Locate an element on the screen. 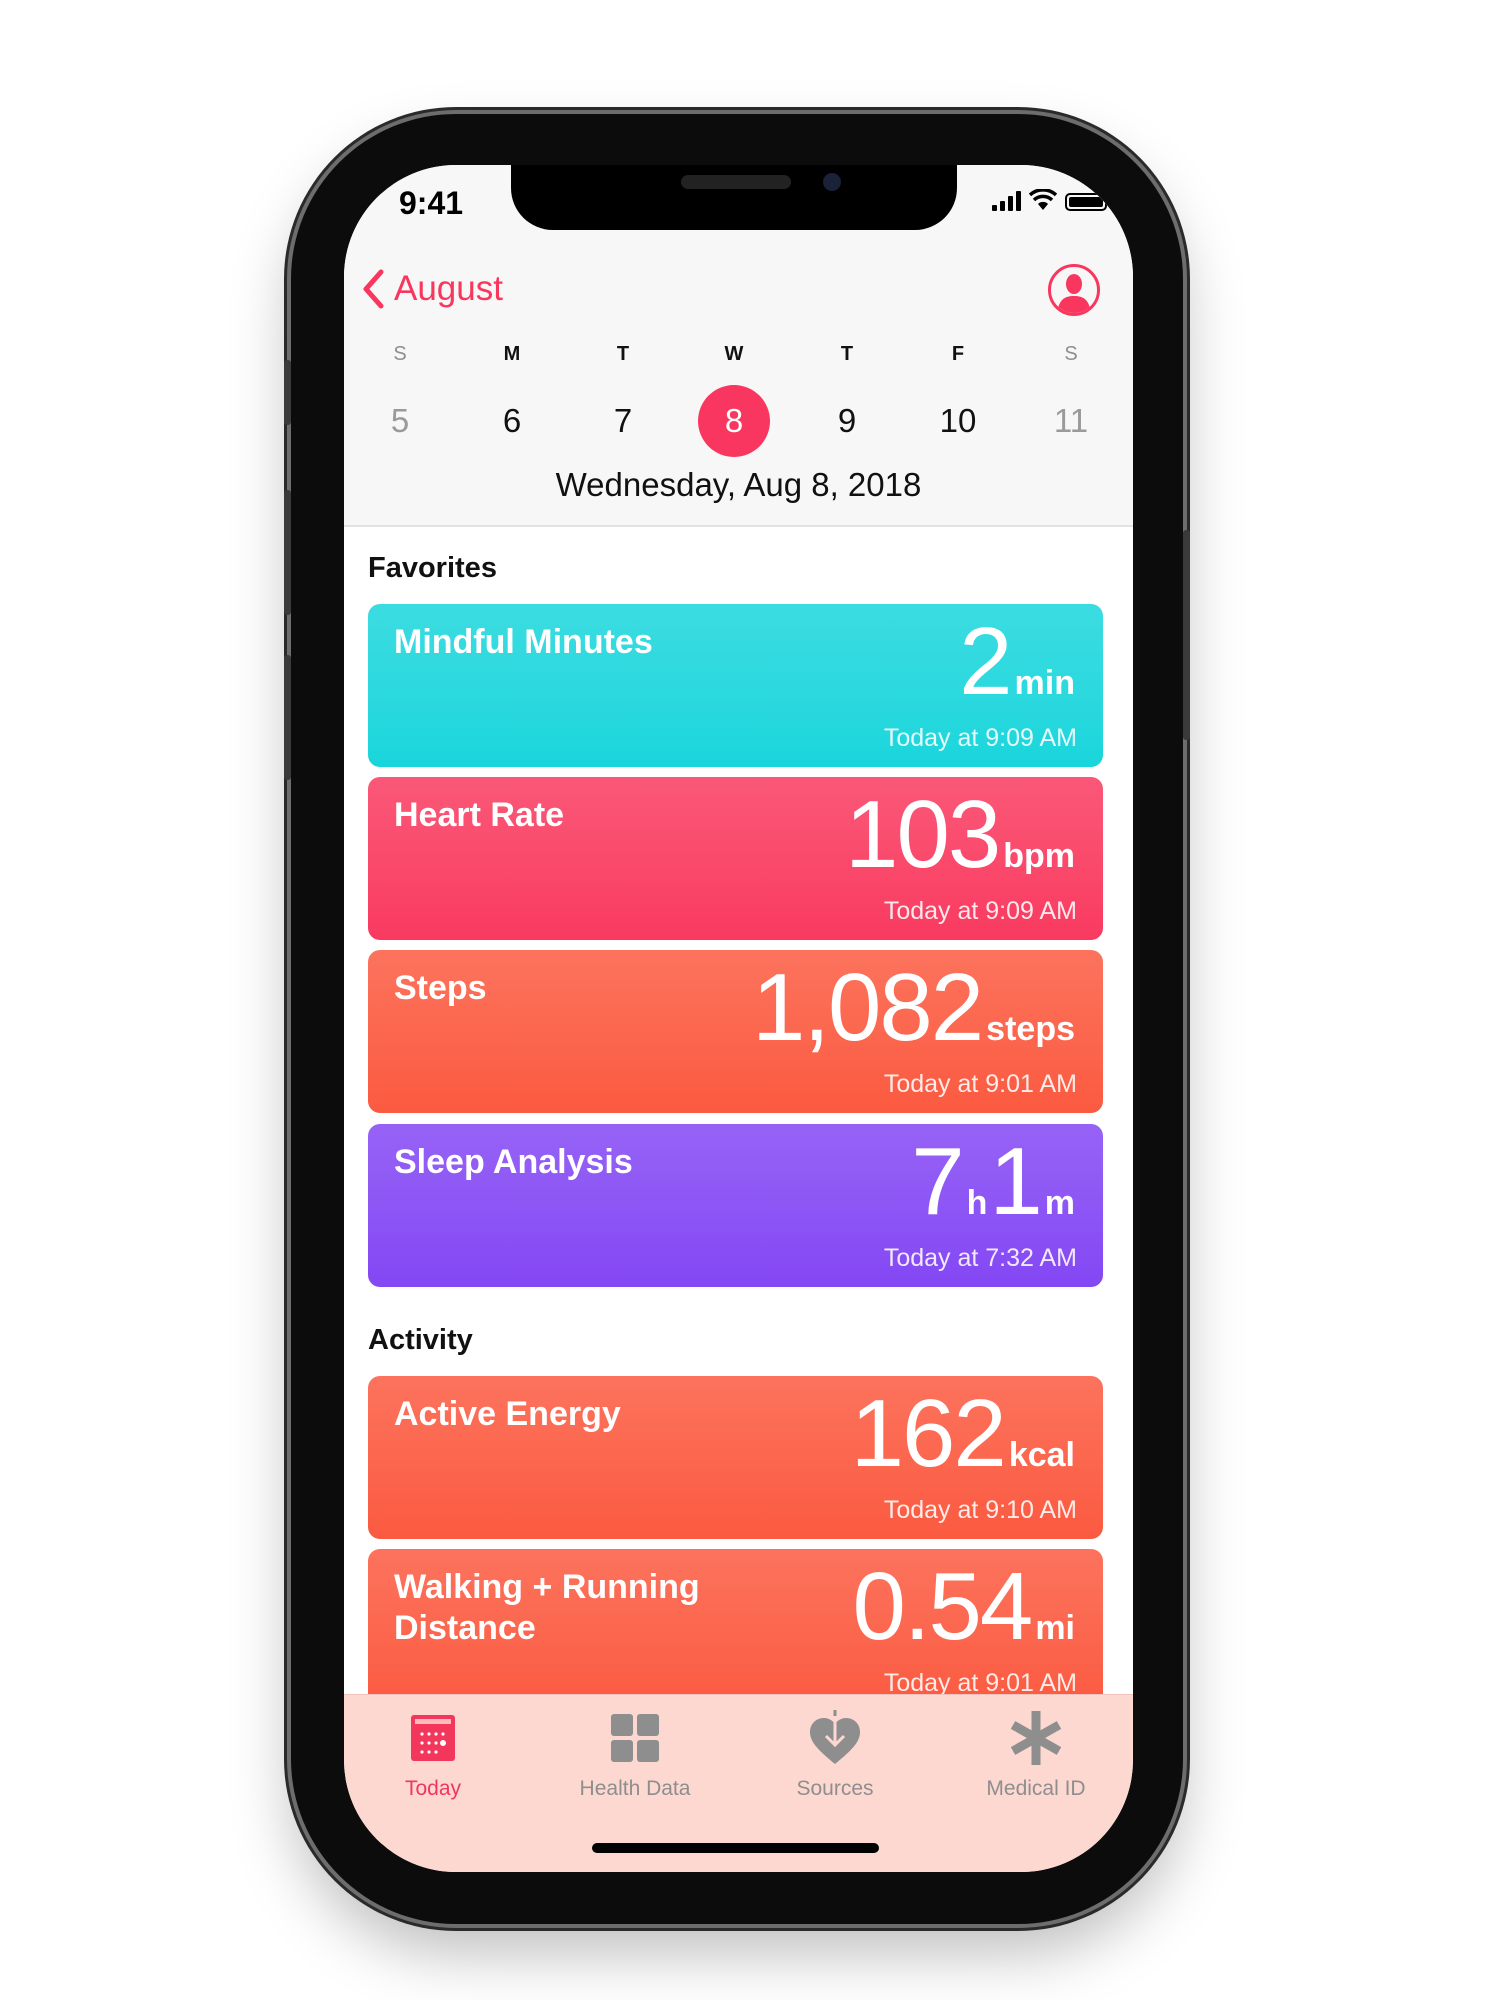  card-heart-rate: Heart Rate 103 bpm Today at 9:09 AM is located at coordinates (735, 858).